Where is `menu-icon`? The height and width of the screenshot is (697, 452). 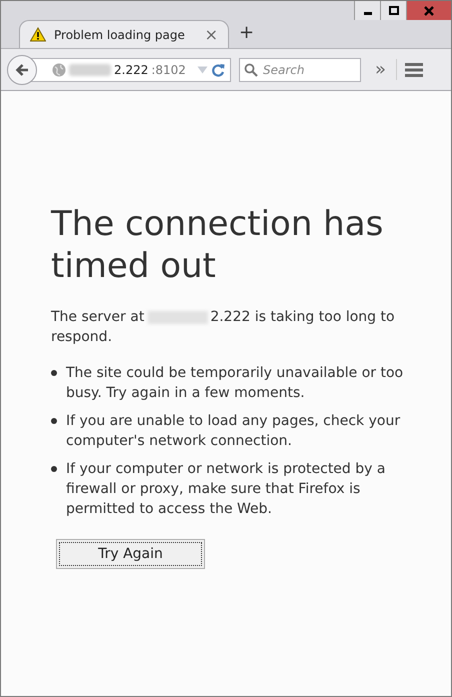
menu-icon is located at coordinates (414, 69).